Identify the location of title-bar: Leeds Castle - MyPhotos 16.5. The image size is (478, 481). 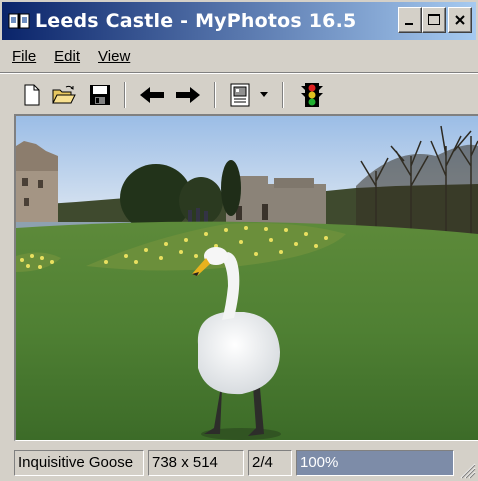
(239, 21).